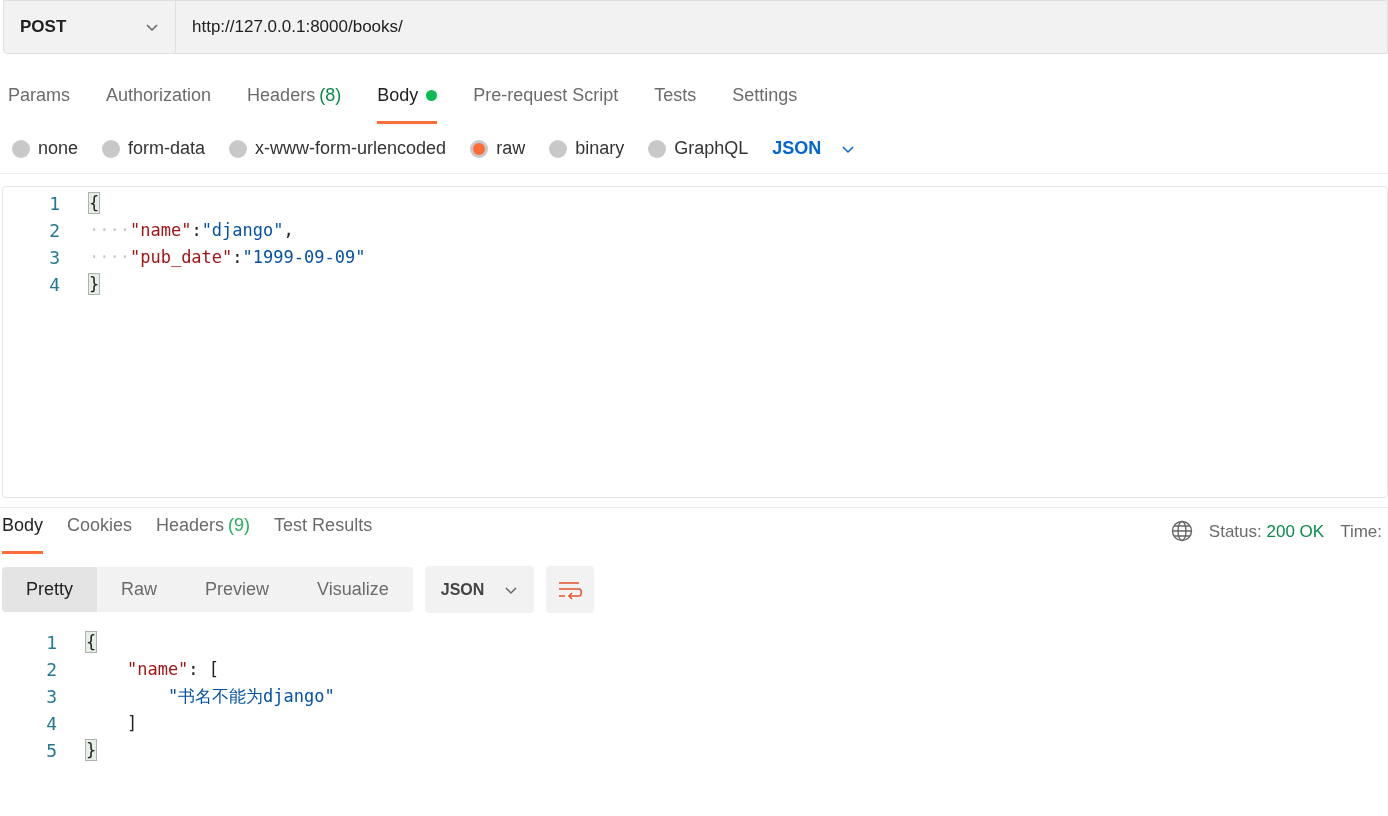  What do you see at coordinates (191, 230) in the screenshot?
I see `code-line: ····"name":"django",` at bounding box center [191, 230].